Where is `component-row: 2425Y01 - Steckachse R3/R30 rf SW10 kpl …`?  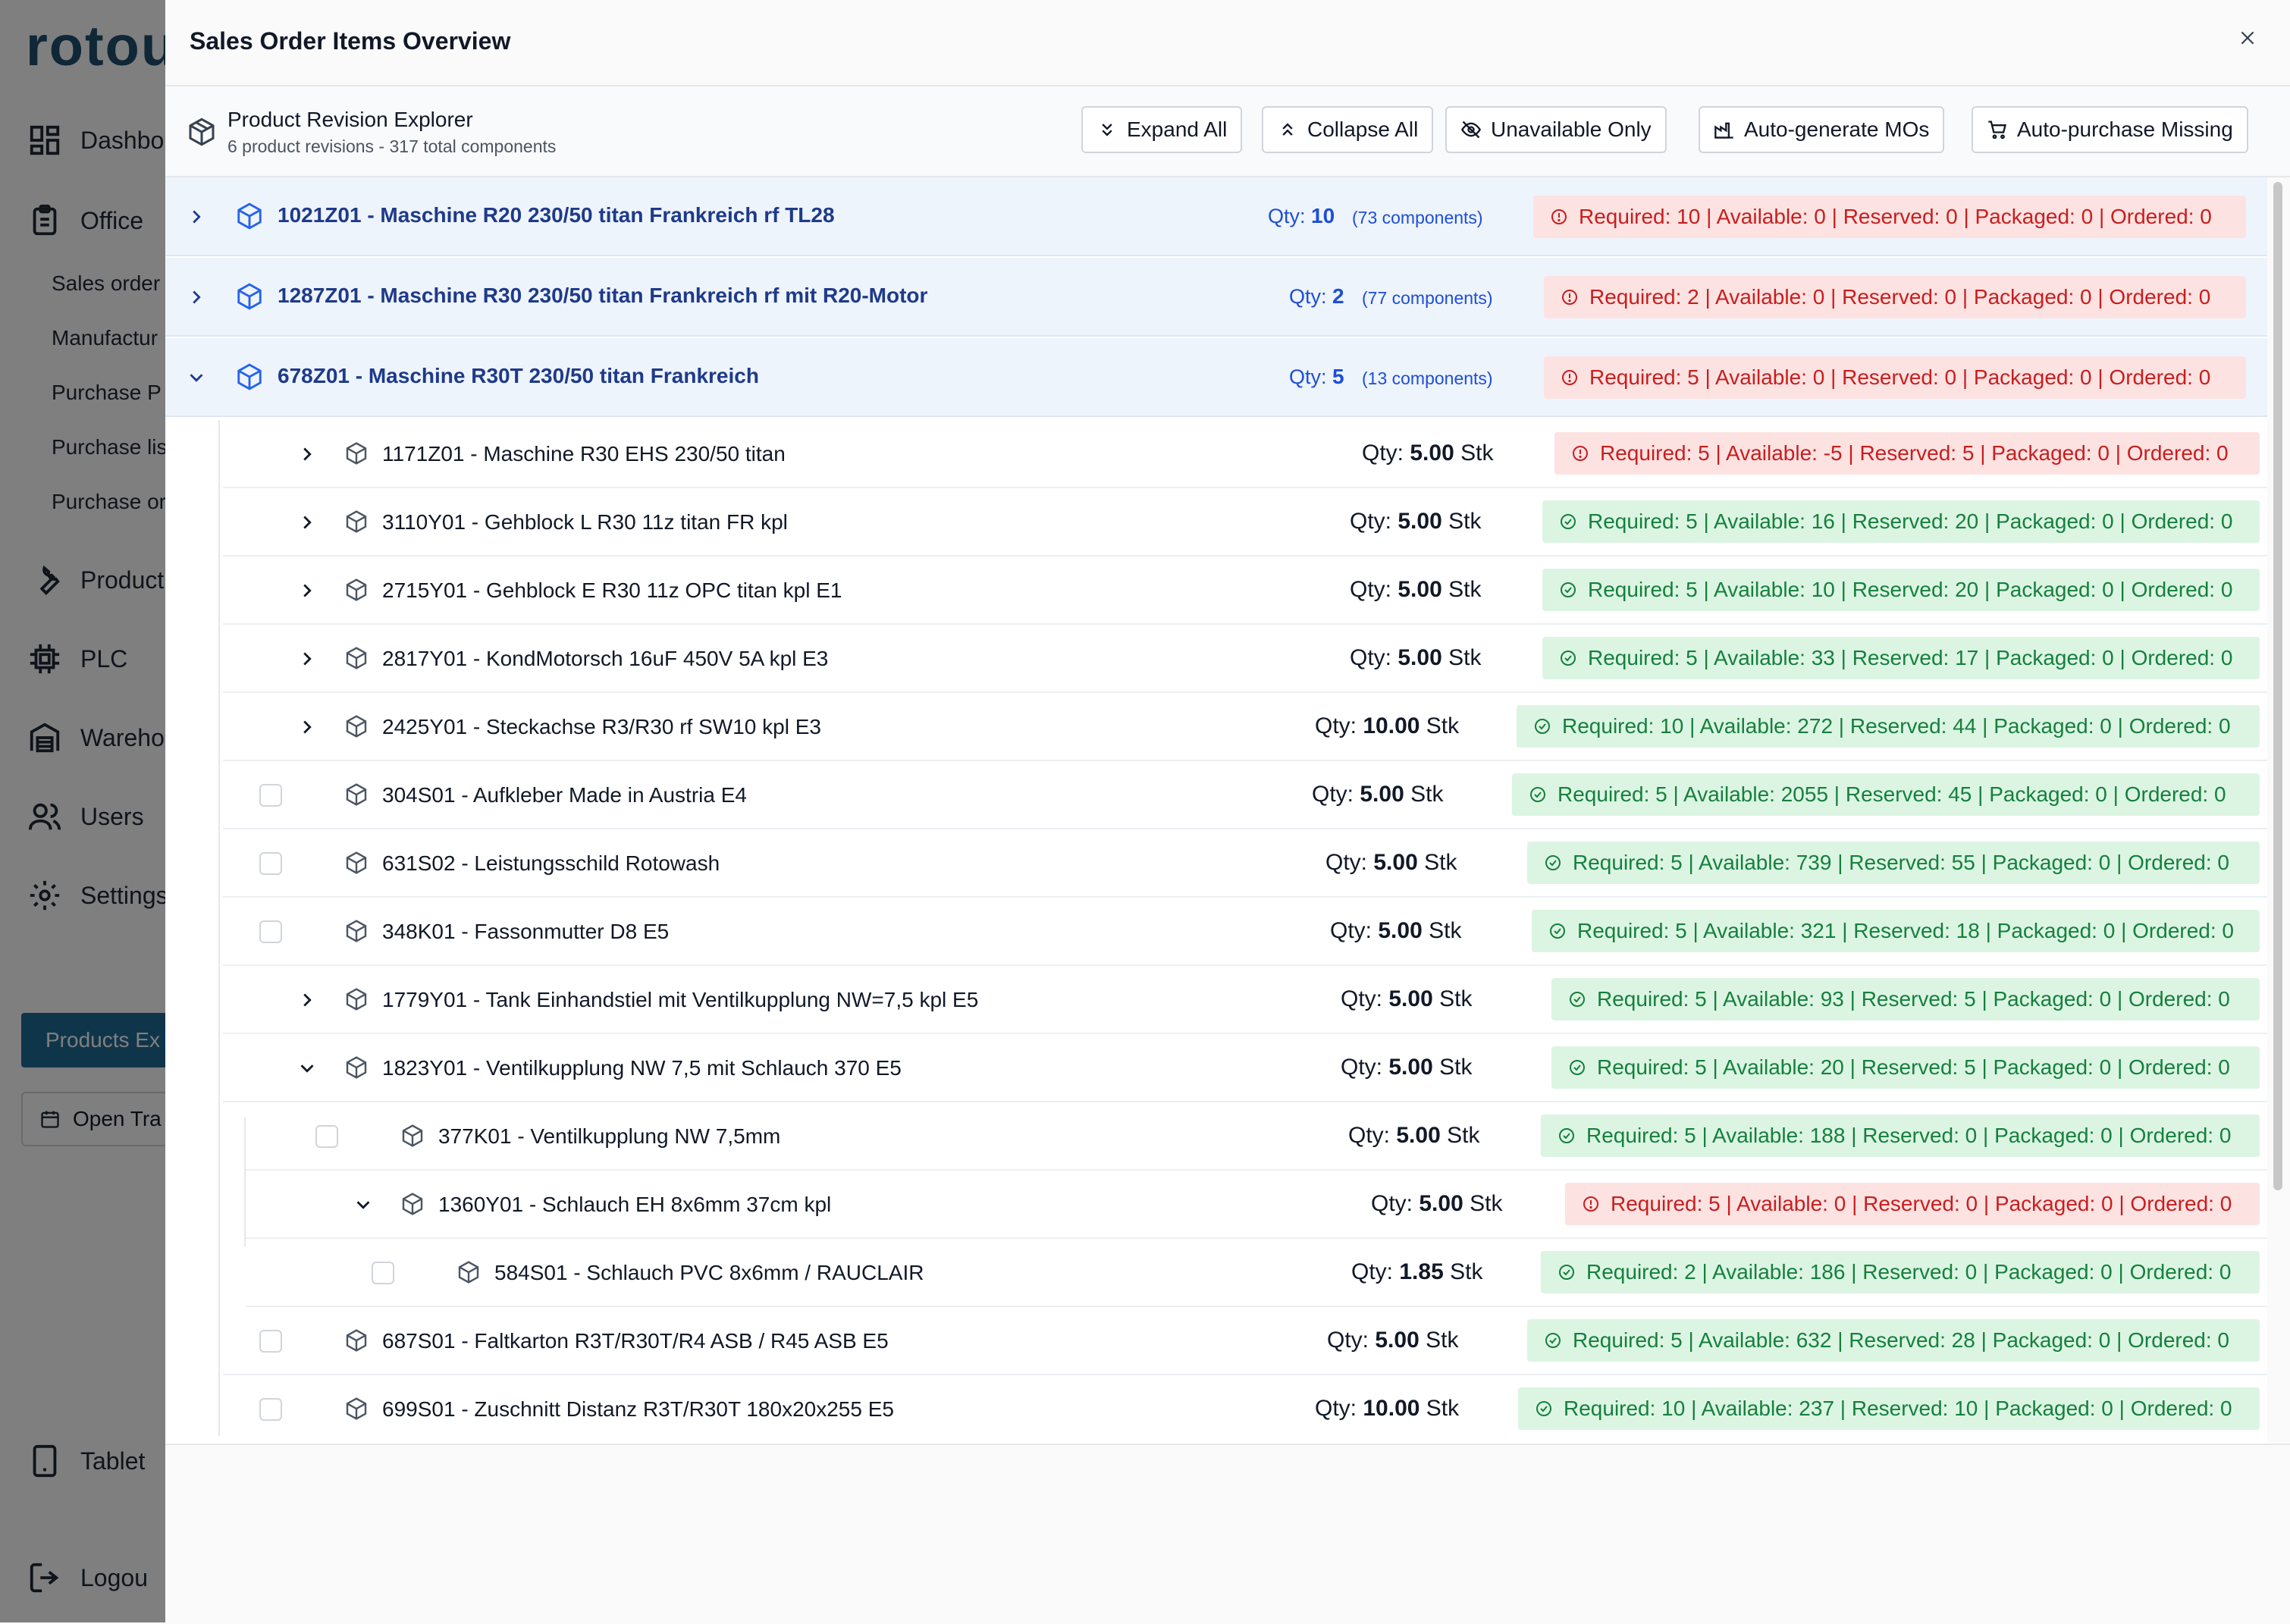 component-row: 2425Y01 - Steckachse R3/R30 rf SW10 kpl … is located at coordinates (1245, 727).